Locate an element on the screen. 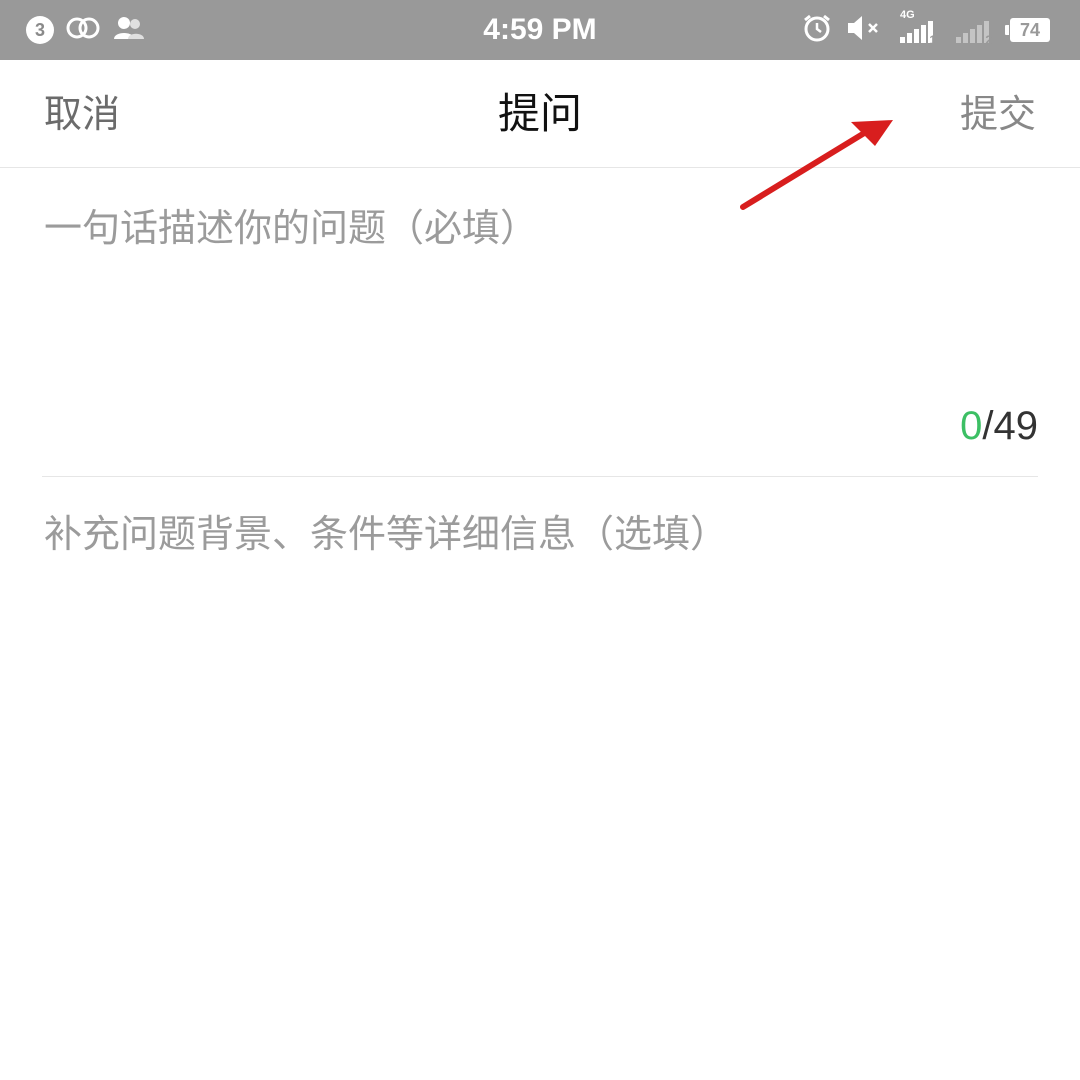 This screenshot has width=1080, height=1080. page-title: 提问 is located at coordinates (539, 113).